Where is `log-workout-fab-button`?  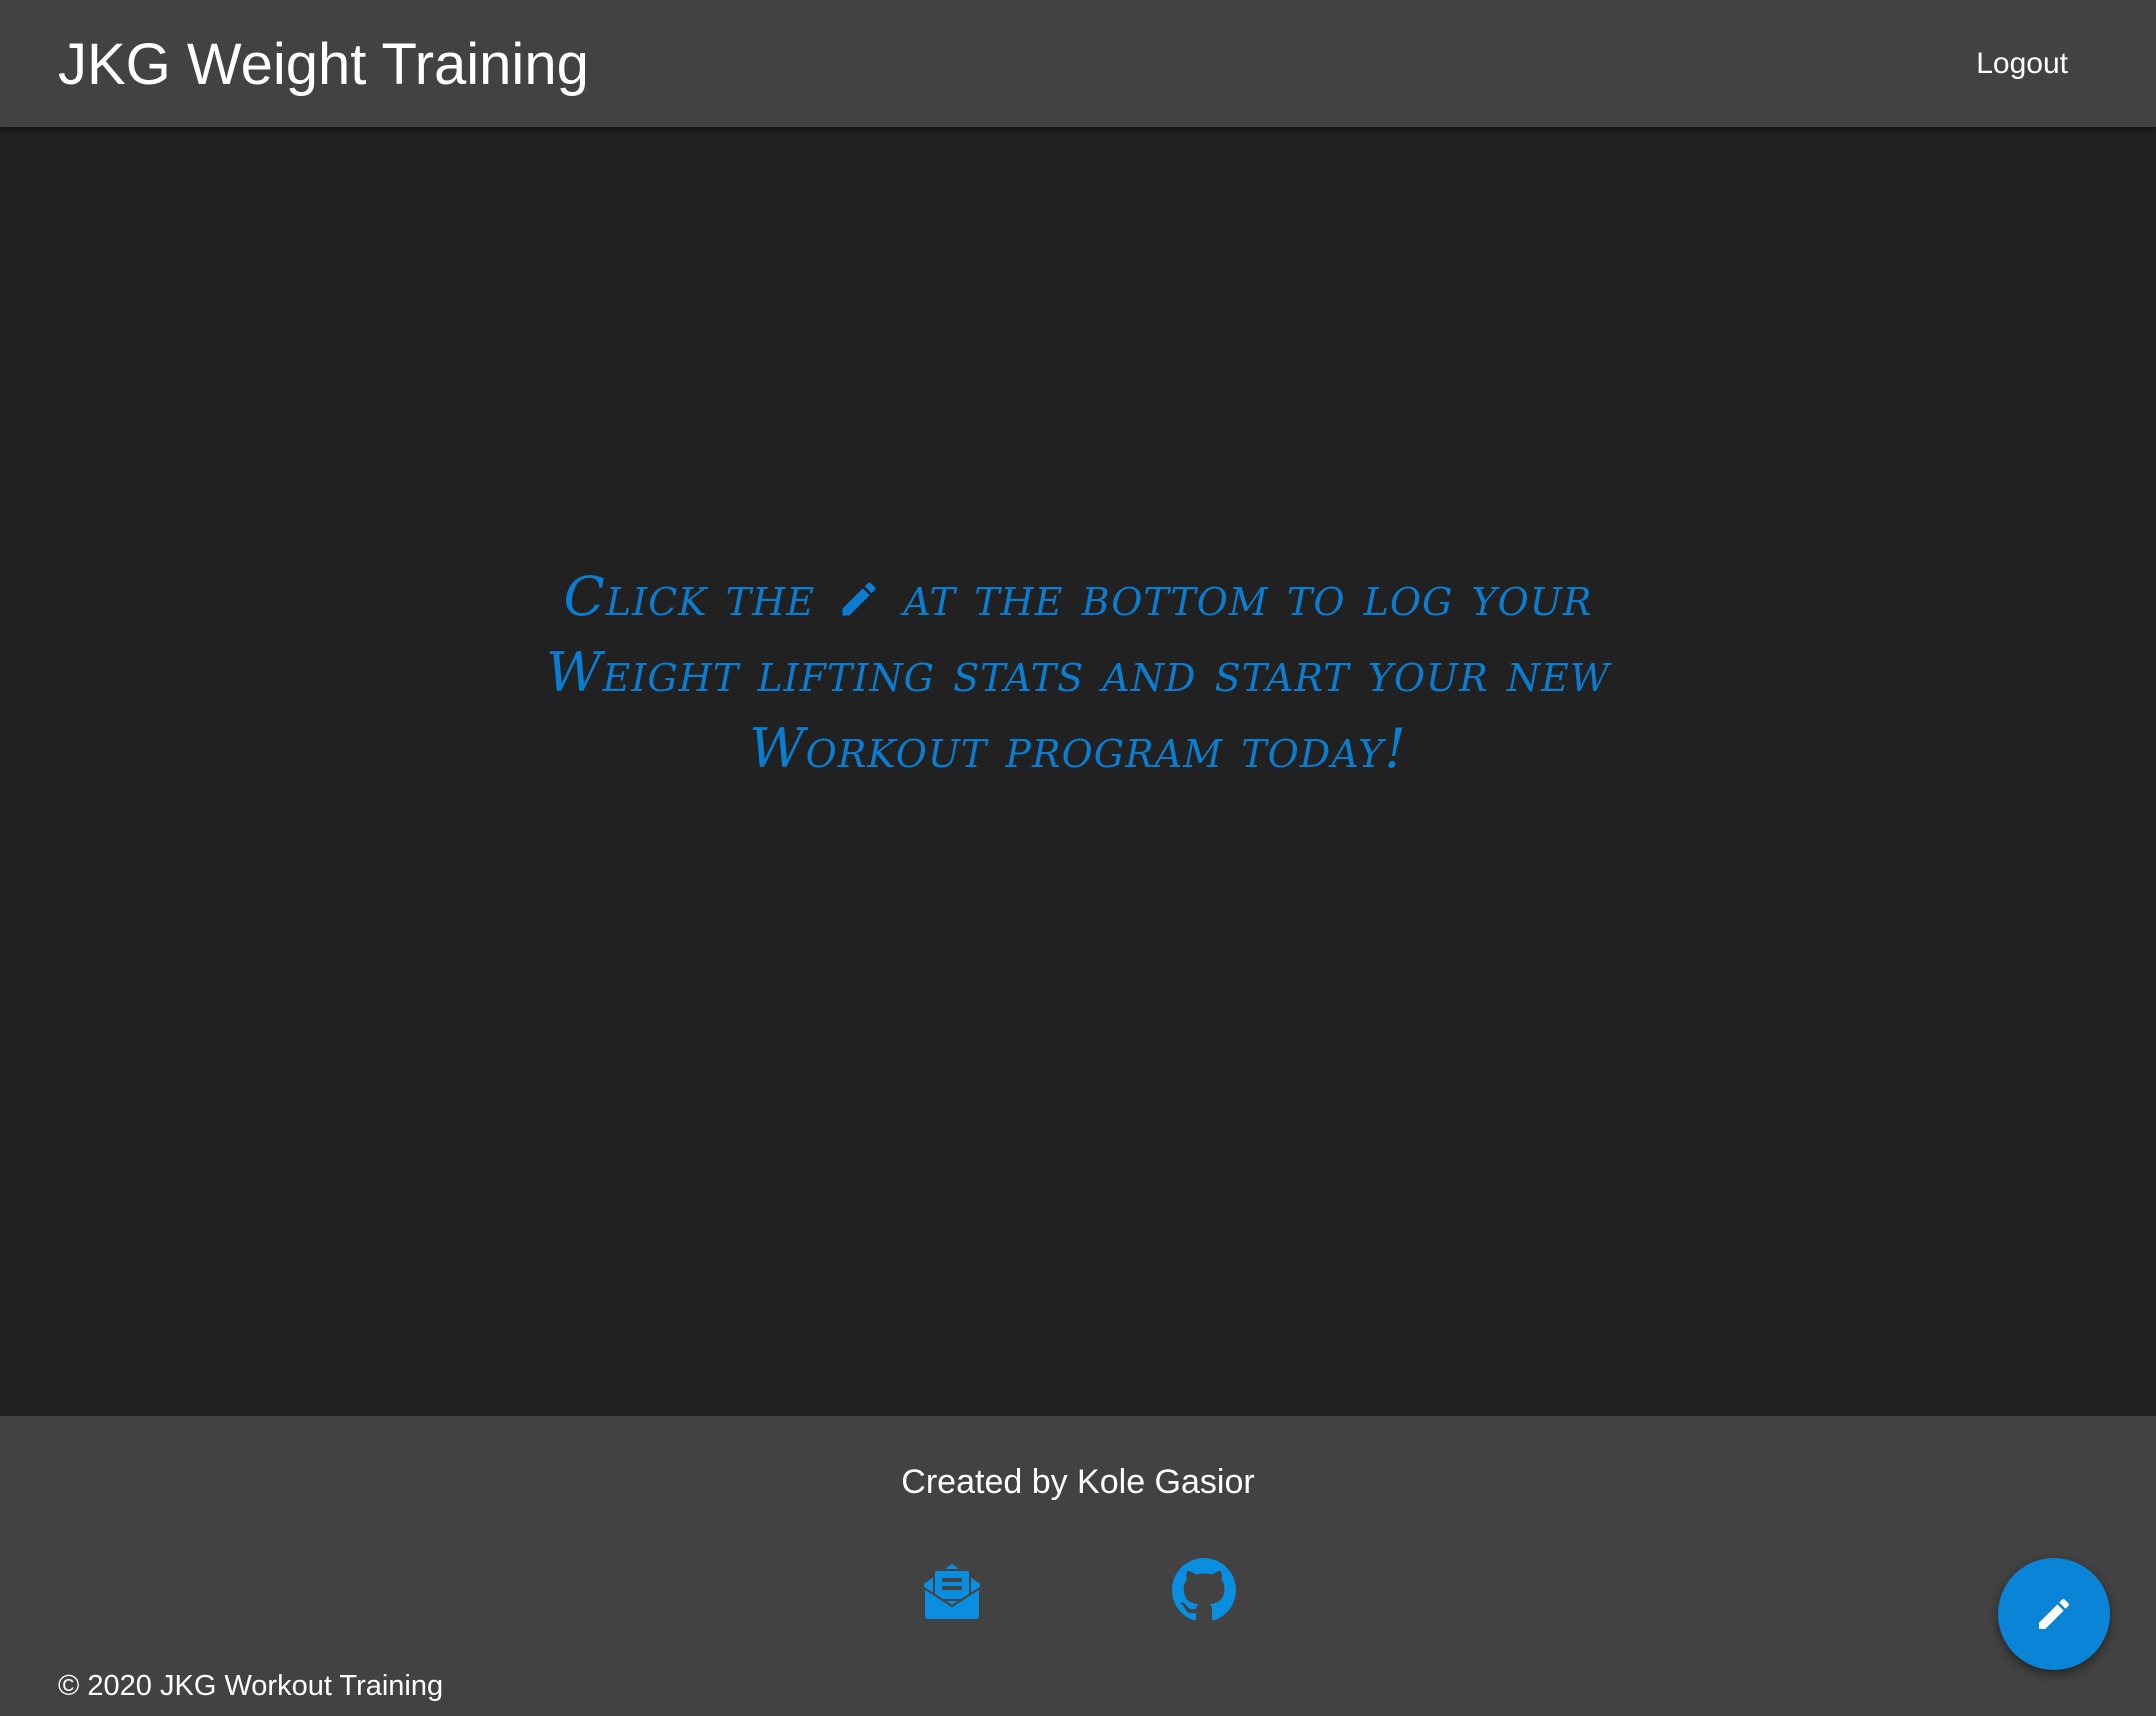
log-workout-fab-button is located at coordinates (2054, 1614).